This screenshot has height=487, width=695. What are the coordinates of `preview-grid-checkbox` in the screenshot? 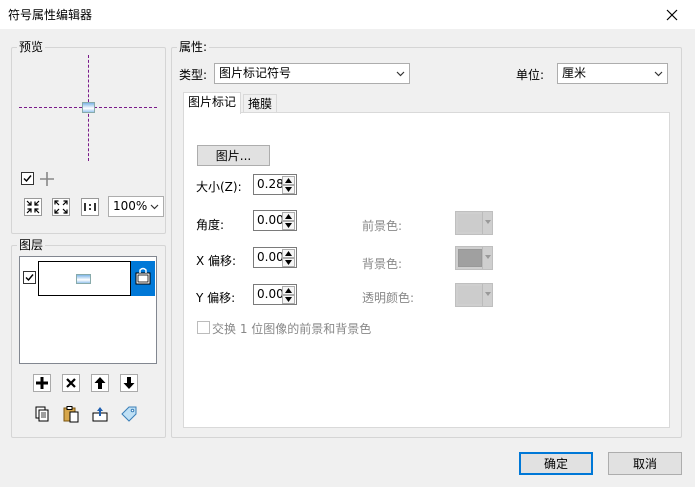 It's located at (27, 178).